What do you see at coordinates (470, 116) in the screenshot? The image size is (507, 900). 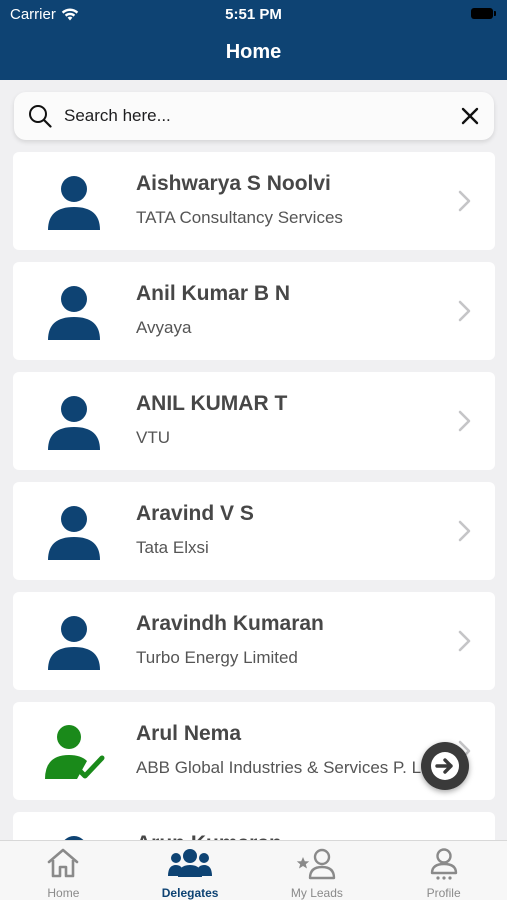 I see `clear-search-icon` at bounding box center [470, 116].